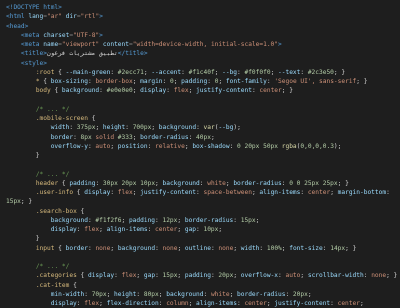  I want to click on code-token: .user-info, so click(54, 192).